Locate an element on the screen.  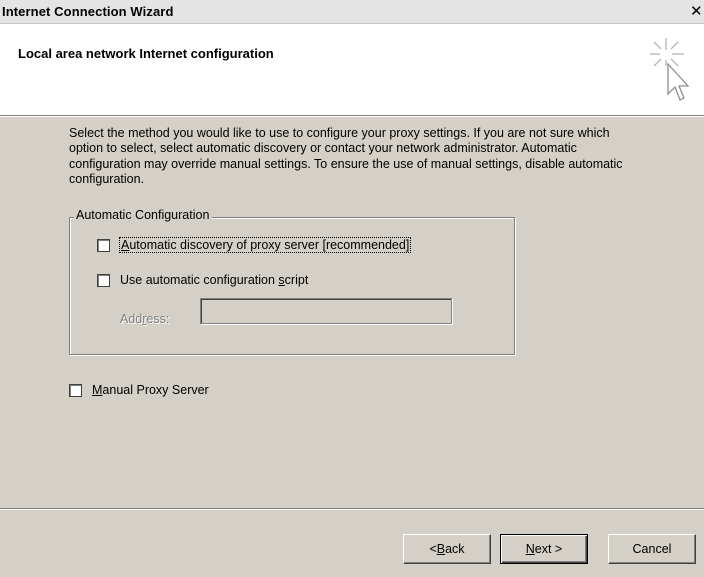
cancel-button: Cancel is located at coordinates (652, 549).